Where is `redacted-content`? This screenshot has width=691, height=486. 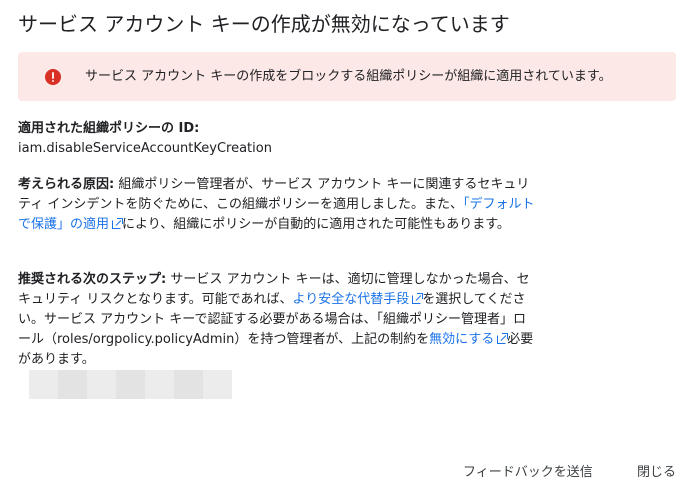 redacted-content is located at coordinates (130, 384).